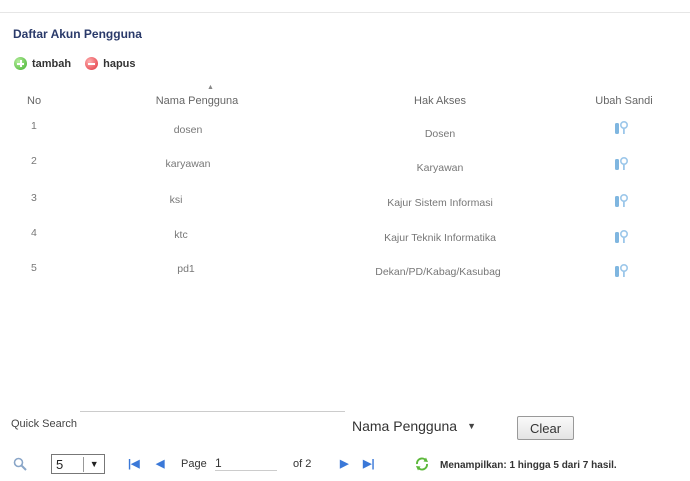 The image size is (690, 481). I want to click on add-icon, so click(20, 63).